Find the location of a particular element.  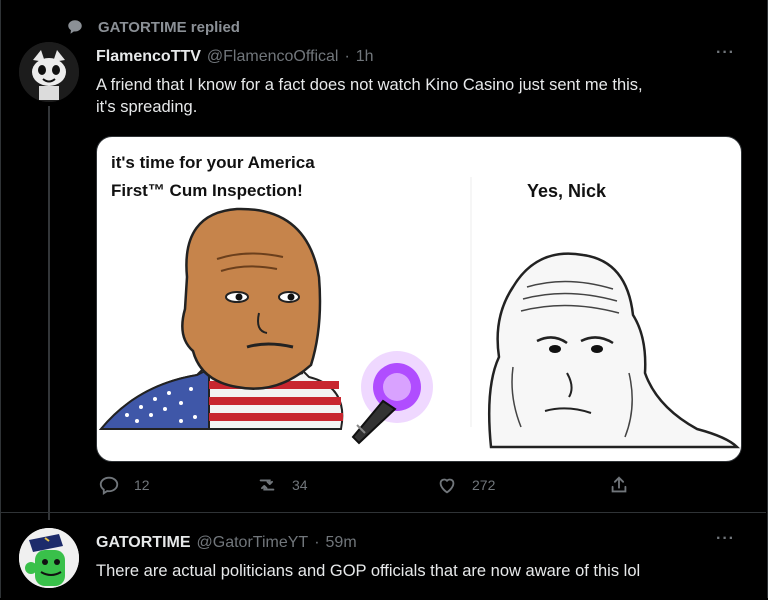

tweet1-header: FlamencoTTV @FlamencoOffical · 1h is located at coordinates (235, 57).